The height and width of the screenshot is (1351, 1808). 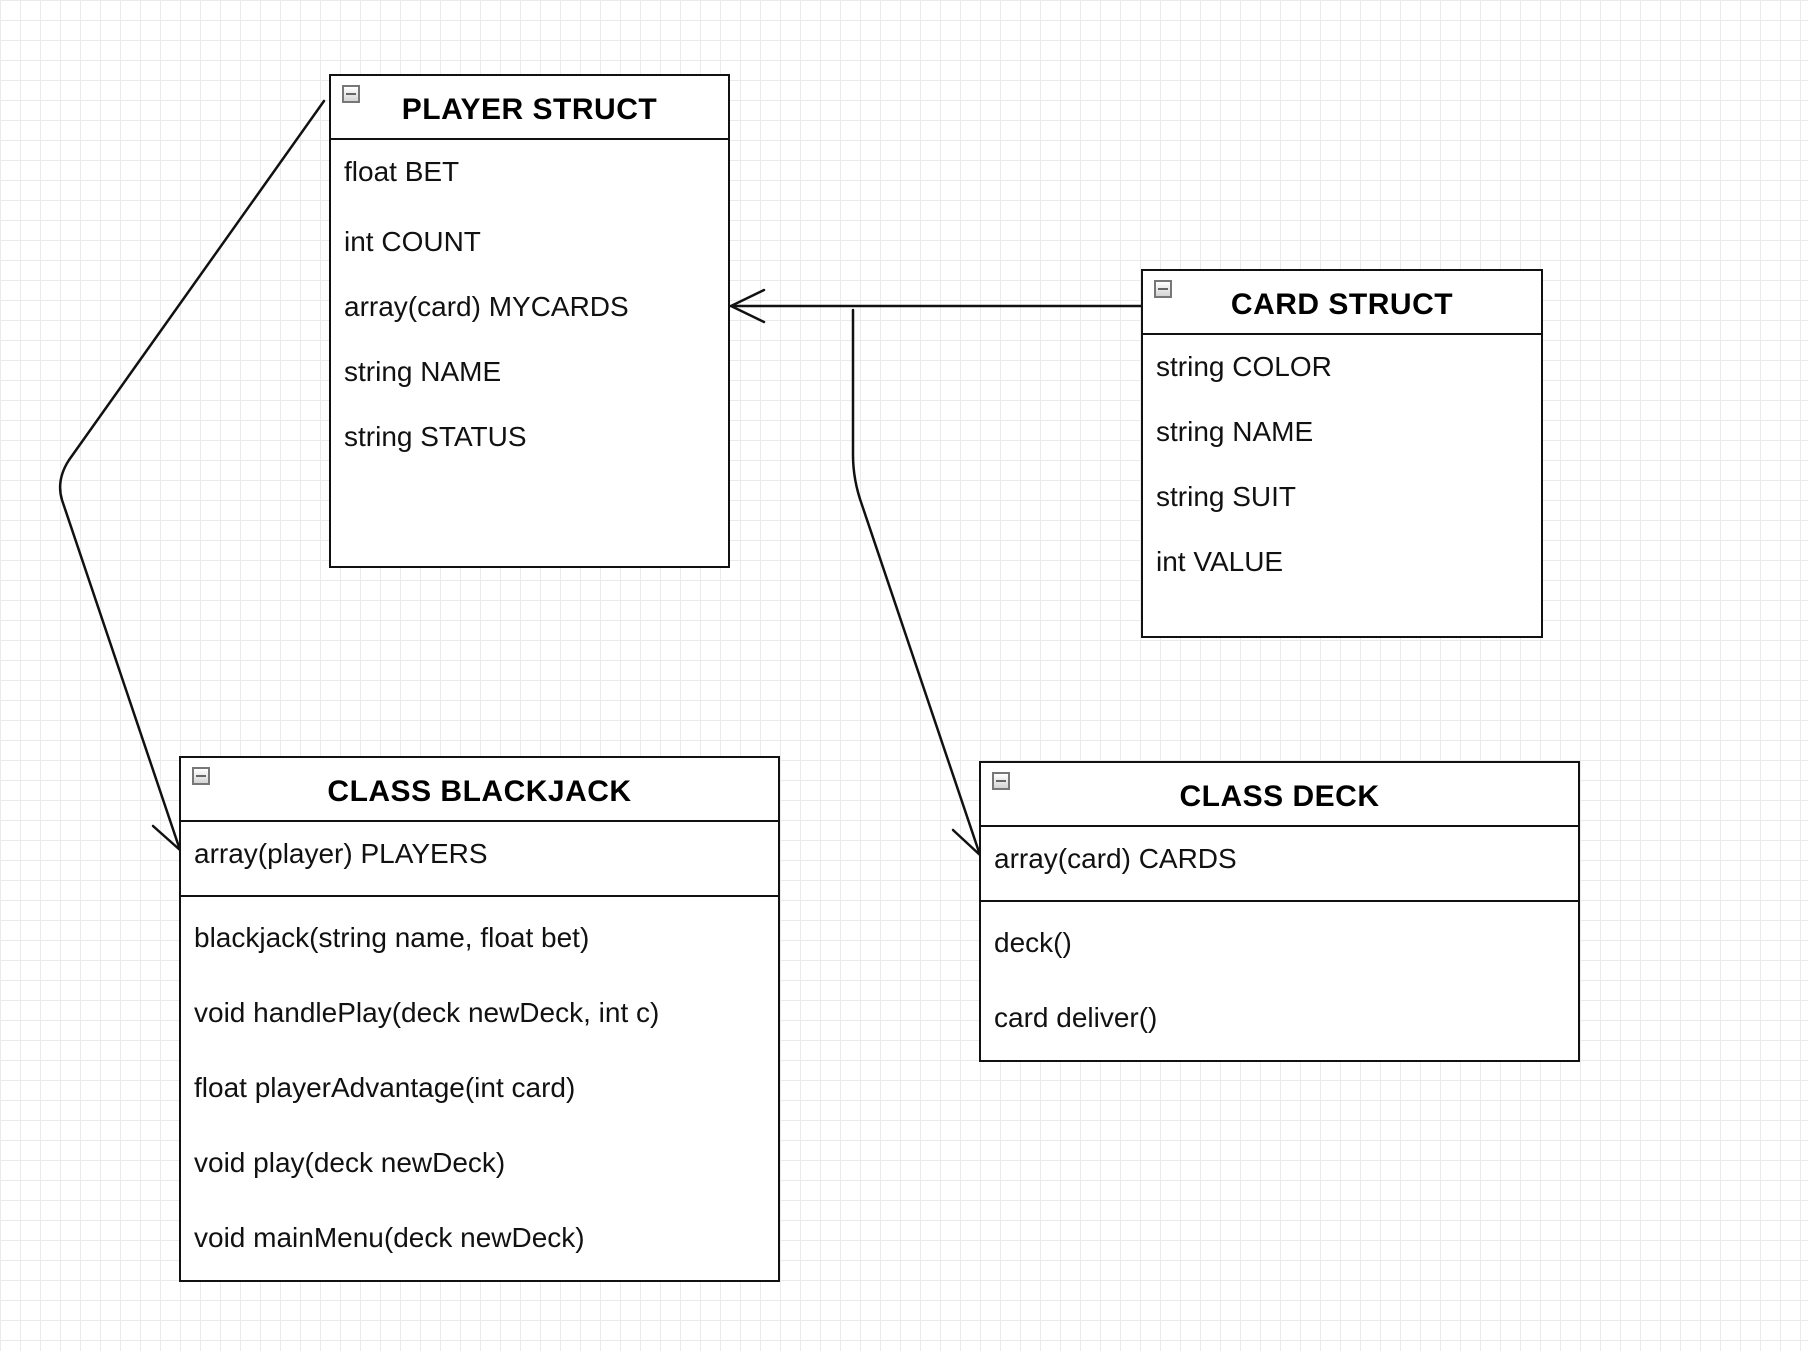 What do you see at coordinates (967, 836) in the screenshot?
I see `arrowhead-open-deck` at bounding box center [967, 836].